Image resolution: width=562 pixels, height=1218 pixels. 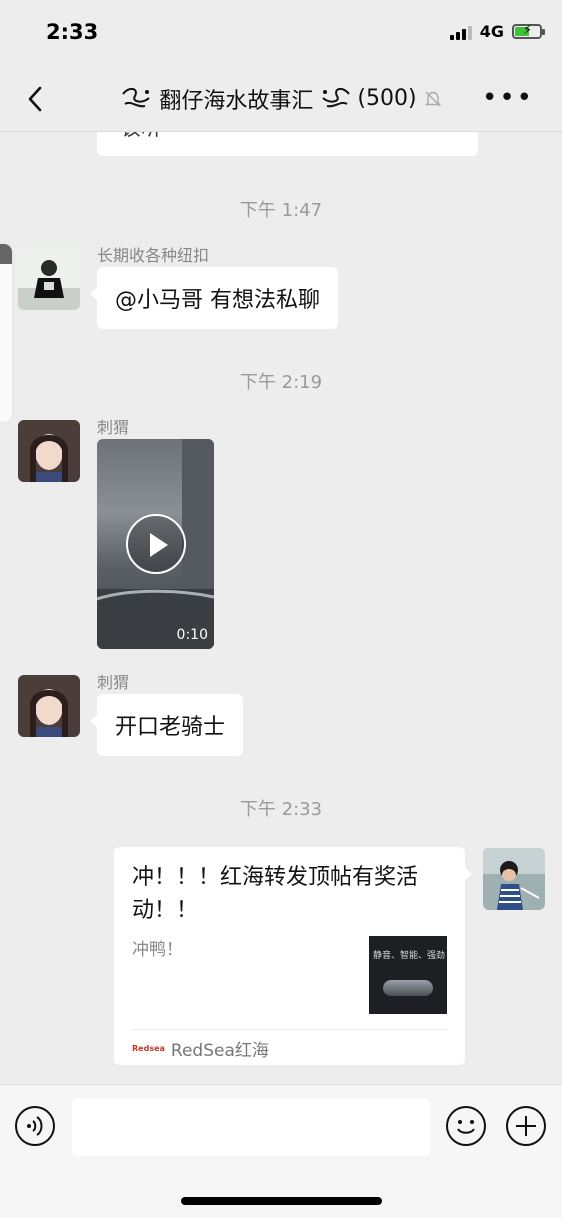 I want to click on voice-icon, so click(x=35, y=1126).